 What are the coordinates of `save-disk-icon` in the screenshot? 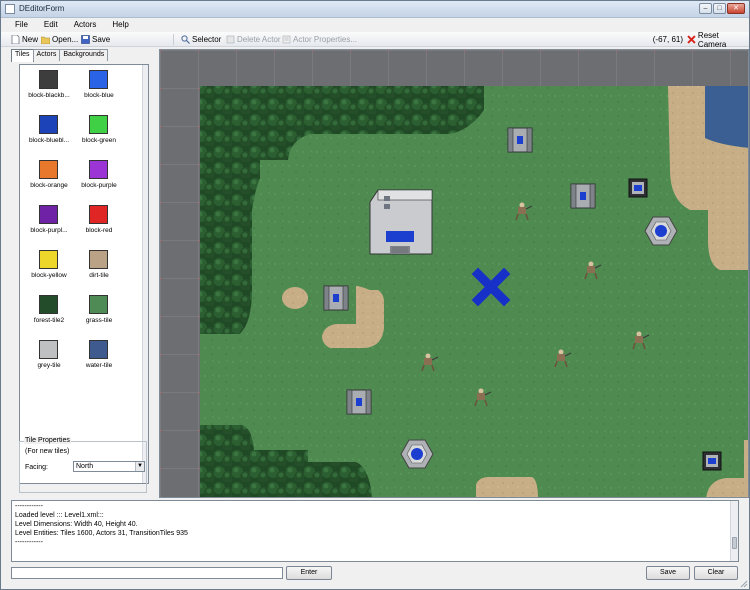 It's located at (85, 39).